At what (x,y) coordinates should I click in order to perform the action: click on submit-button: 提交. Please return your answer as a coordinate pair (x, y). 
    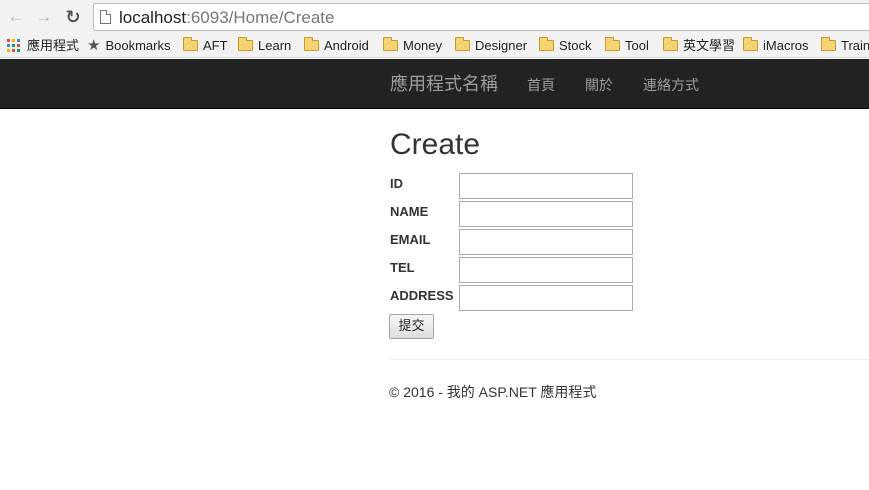
    Looking at the image, I should click on (411, 326).